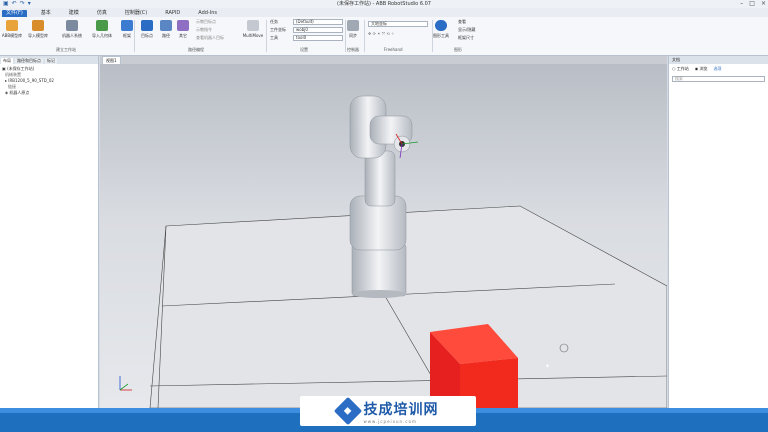 This screenshot has width=768, height=432. Describe the element at coordinates (46, 13) in the screenshot. I see `tab-basic: 基本` at that location.